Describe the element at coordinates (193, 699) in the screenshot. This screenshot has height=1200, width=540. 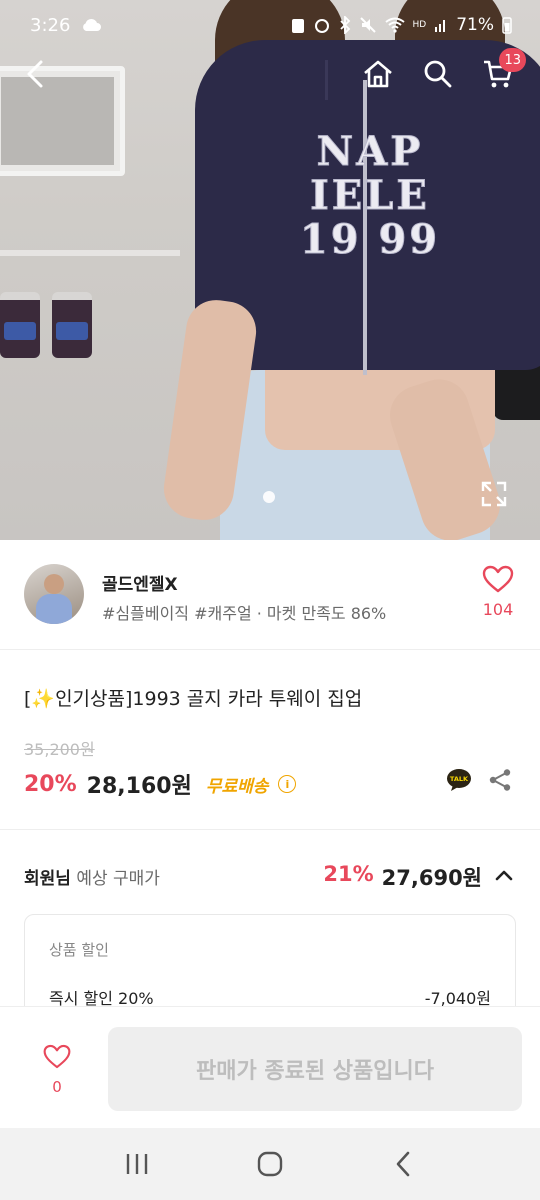
I see `product-title: [✨인기상품]1993 골지 카라 투웨이 집업` at that location.